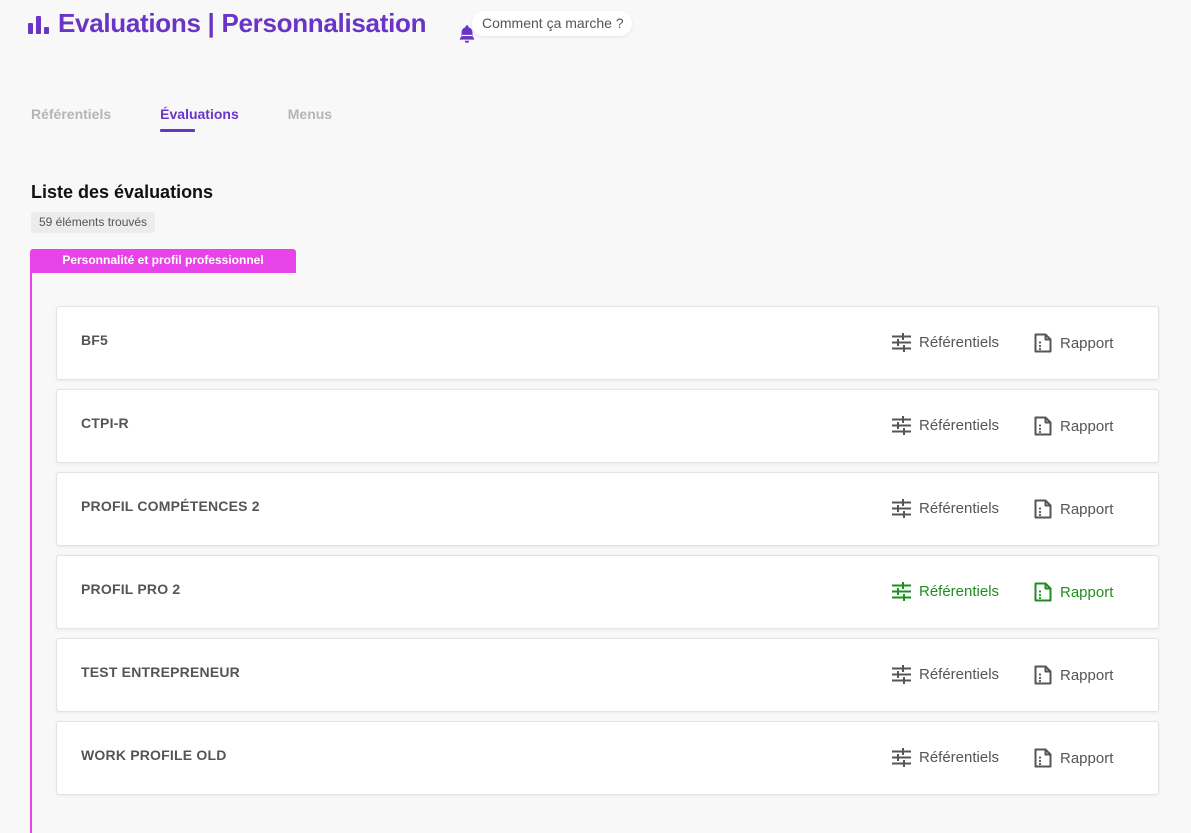  What do you see at coordinates (607, 675) in the screenshot?
I see `evaluation-card: TEST ENTREPRENEUR Référentiels Rapport` at bounding box center [607, 675].